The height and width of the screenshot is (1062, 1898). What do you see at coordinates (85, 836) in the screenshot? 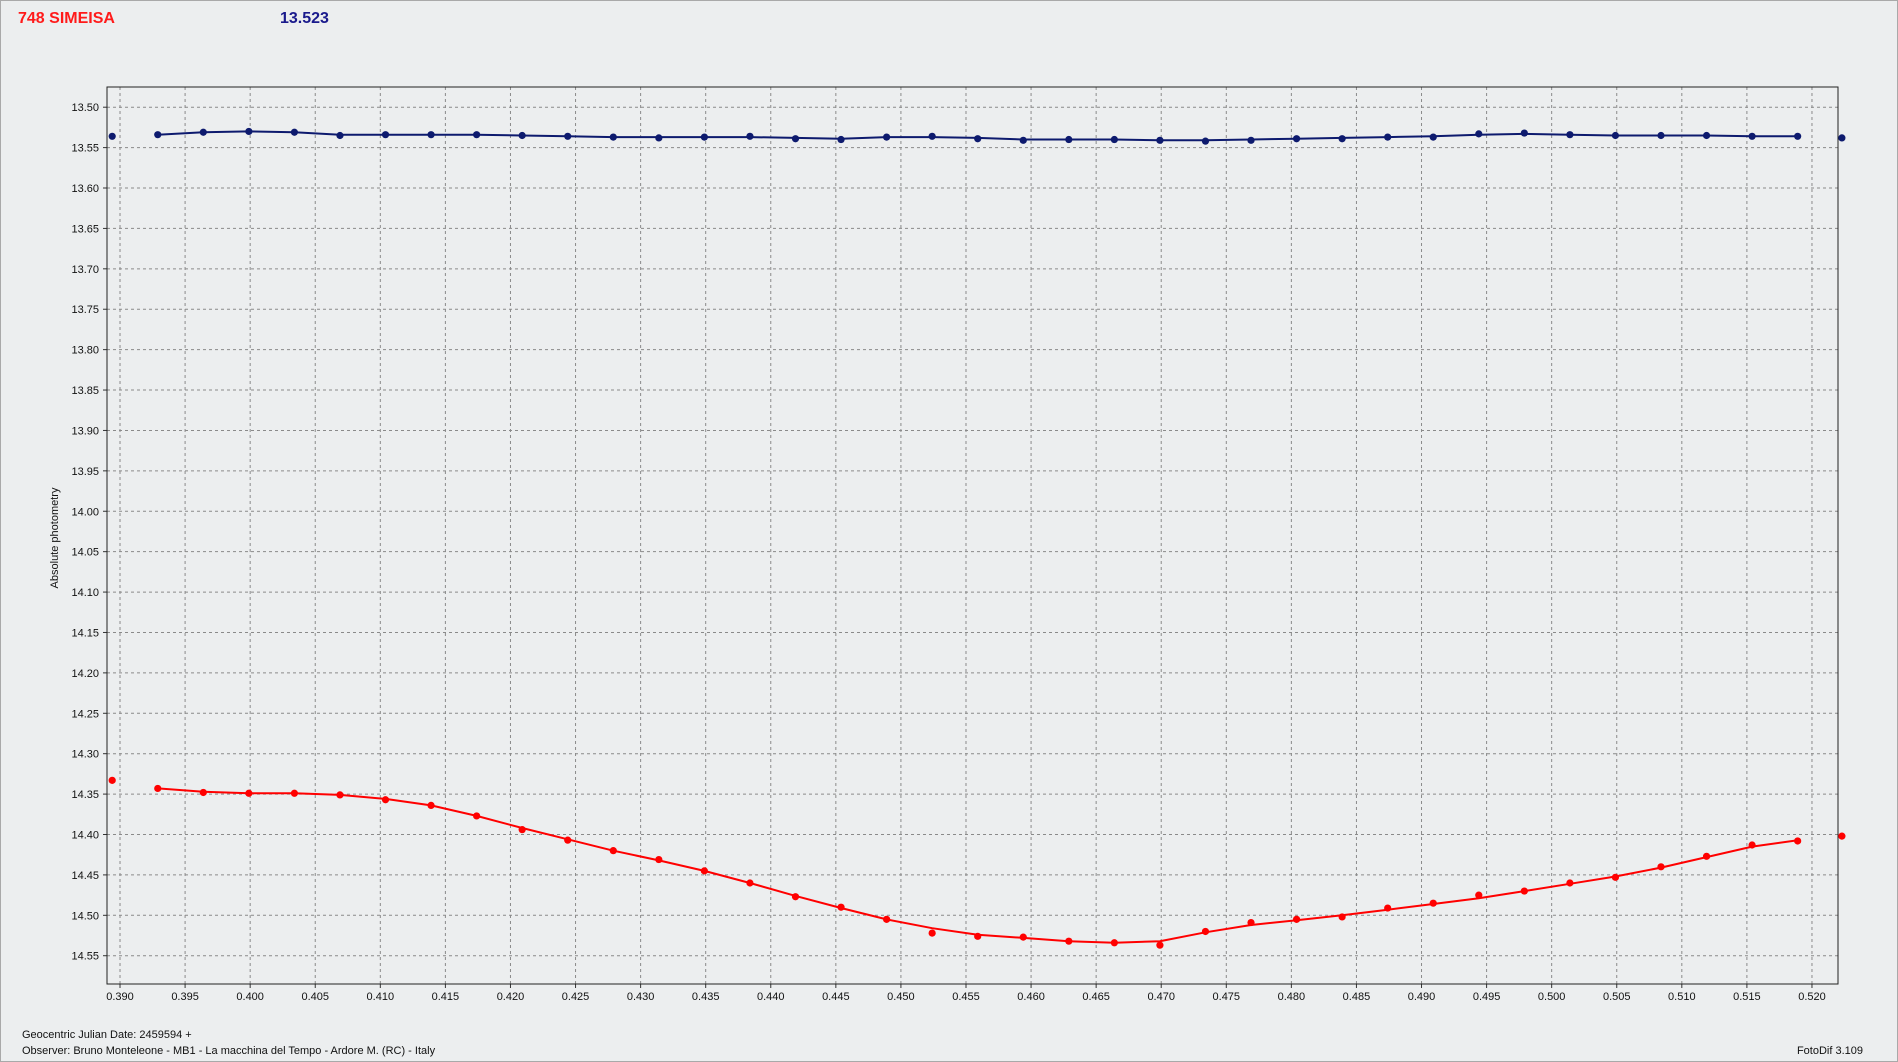
I see `y-tick-label: 14.40` at bounding box center [85, 836].